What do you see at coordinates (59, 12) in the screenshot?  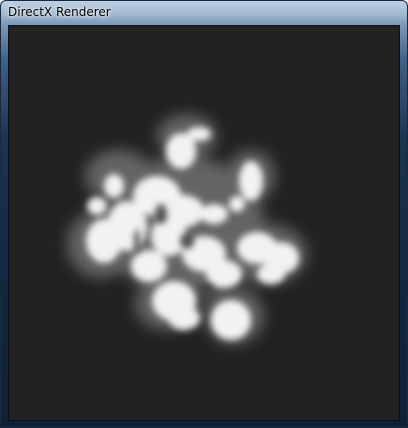 I see `window-title: DirectX Renderer` at bounding box center [59, 12].